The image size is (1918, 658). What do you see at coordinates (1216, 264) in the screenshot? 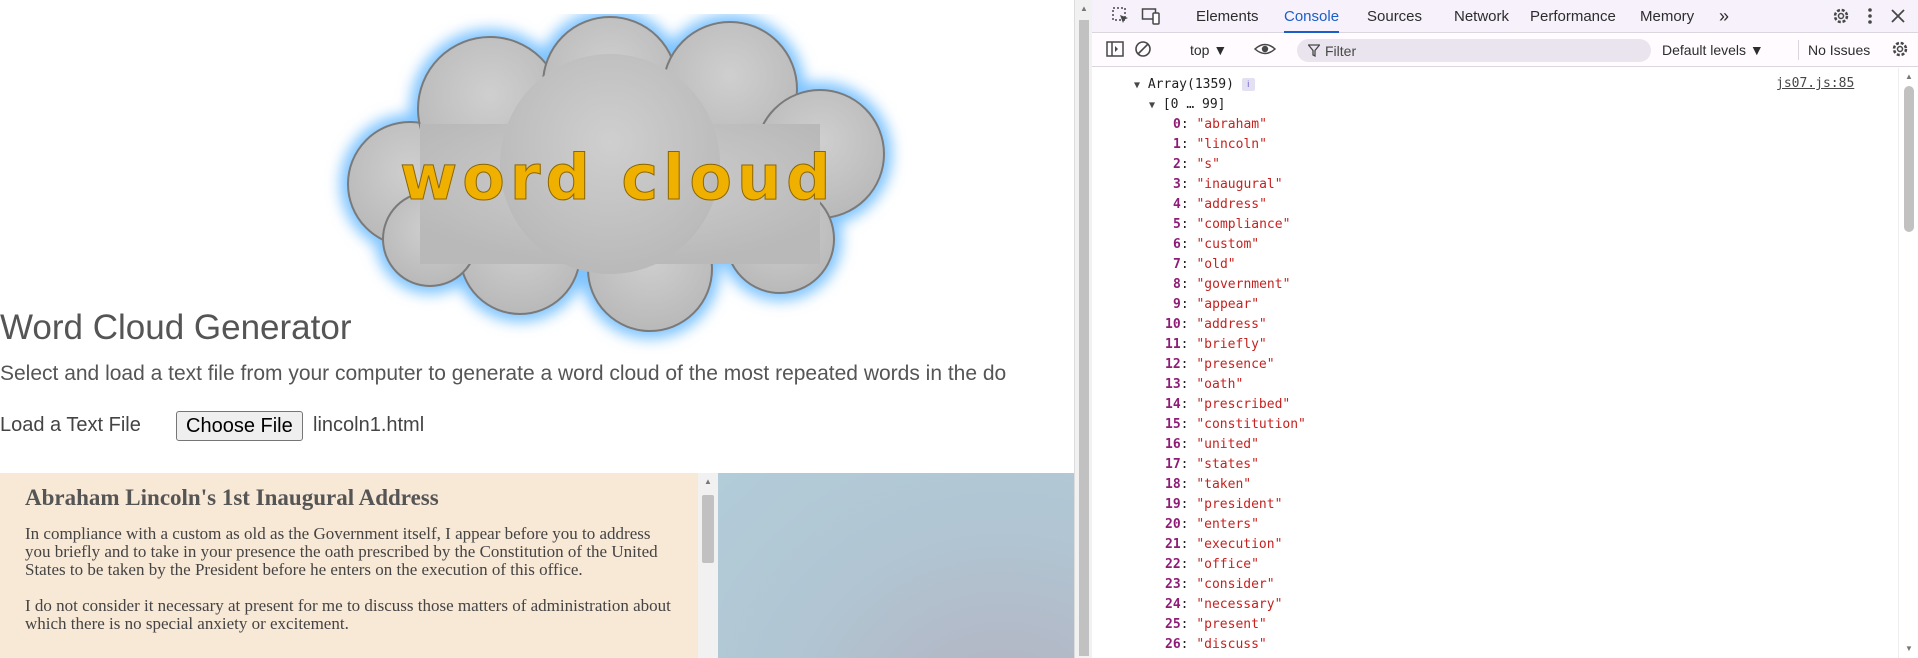
I see `array-item-value: "old"` at bounding box center [1216, 264].